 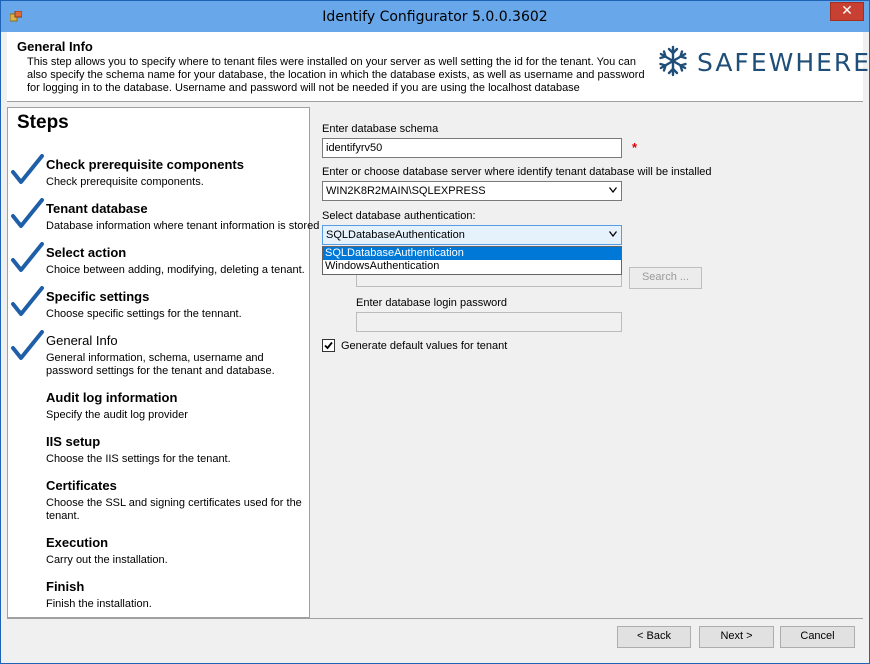 What do you see at coordinates (817, 637) in the screenshot?
I see `cancel-button: Cancel` at bounding box center [817, 637].